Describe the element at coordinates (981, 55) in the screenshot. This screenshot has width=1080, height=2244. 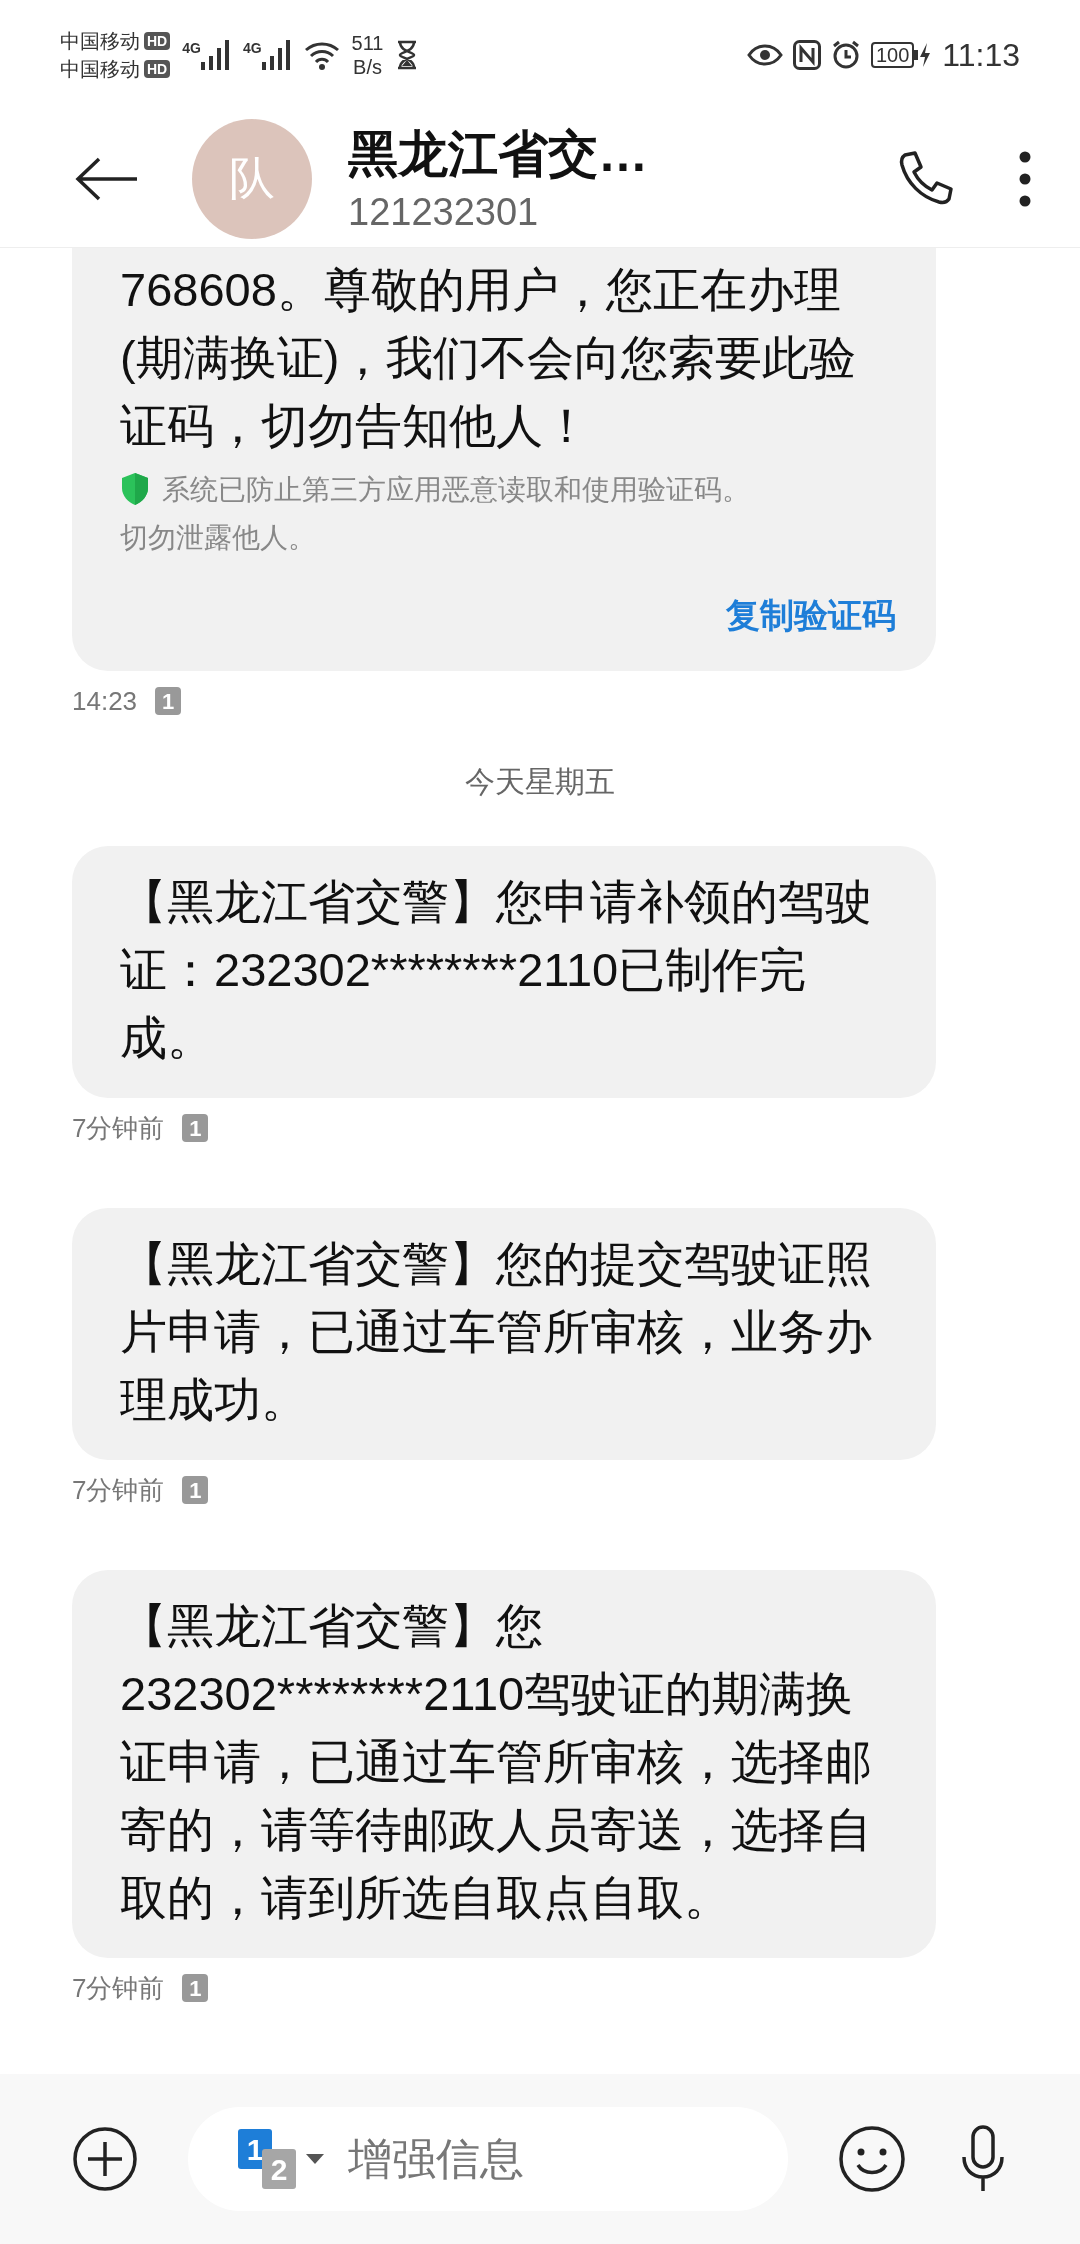
I see `clock-time: 11:13` at that location.